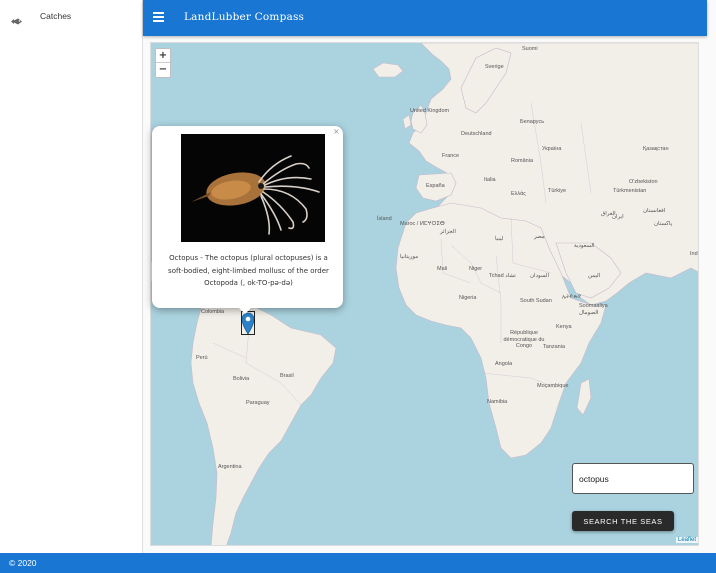  Describe the element at coordinates (571, 297) in the screenshot. I see `map-label-ethiopia: ኢትዮጵያ` at that location.